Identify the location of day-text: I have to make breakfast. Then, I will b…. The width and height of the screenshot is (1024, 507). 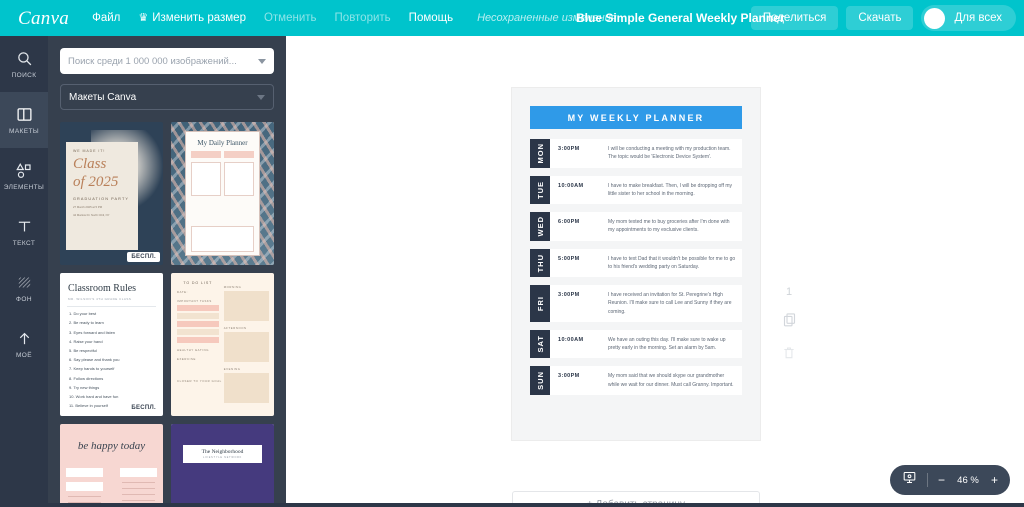
(670, 189).